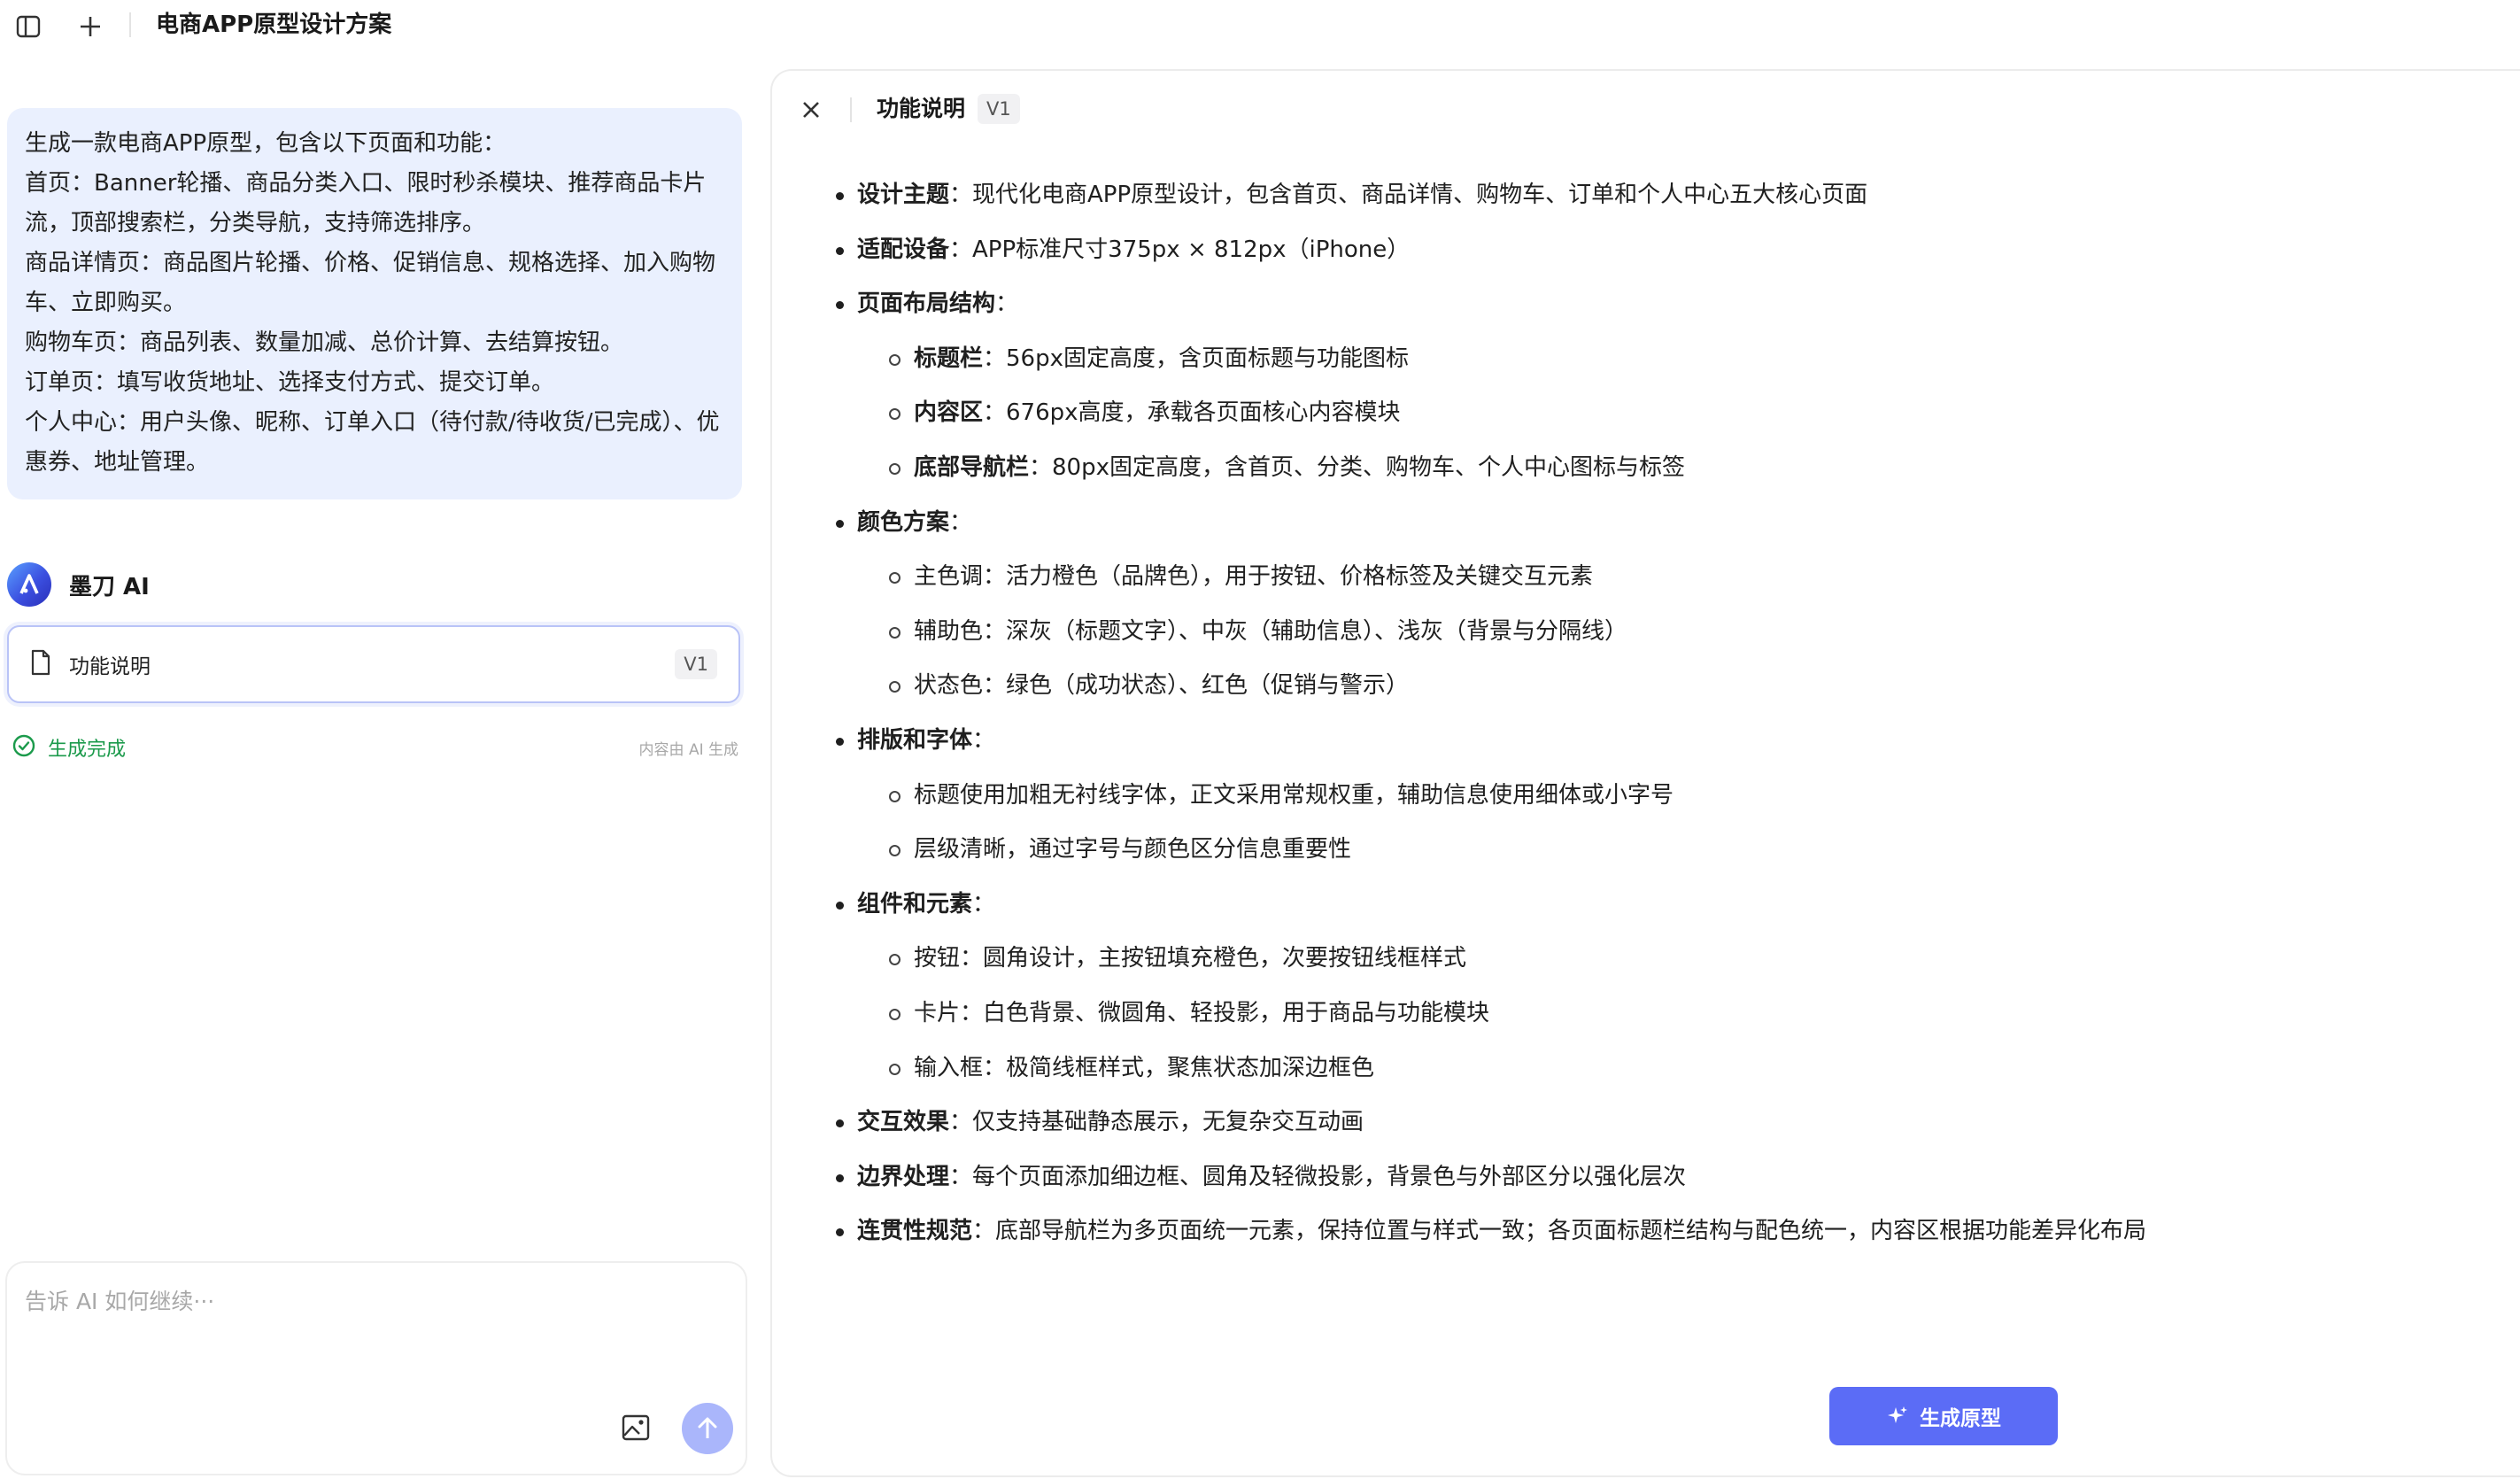 This screenshot has width=2520, height=1479. I want to click on document-card: 功能说明 V1, so click(373, 664).